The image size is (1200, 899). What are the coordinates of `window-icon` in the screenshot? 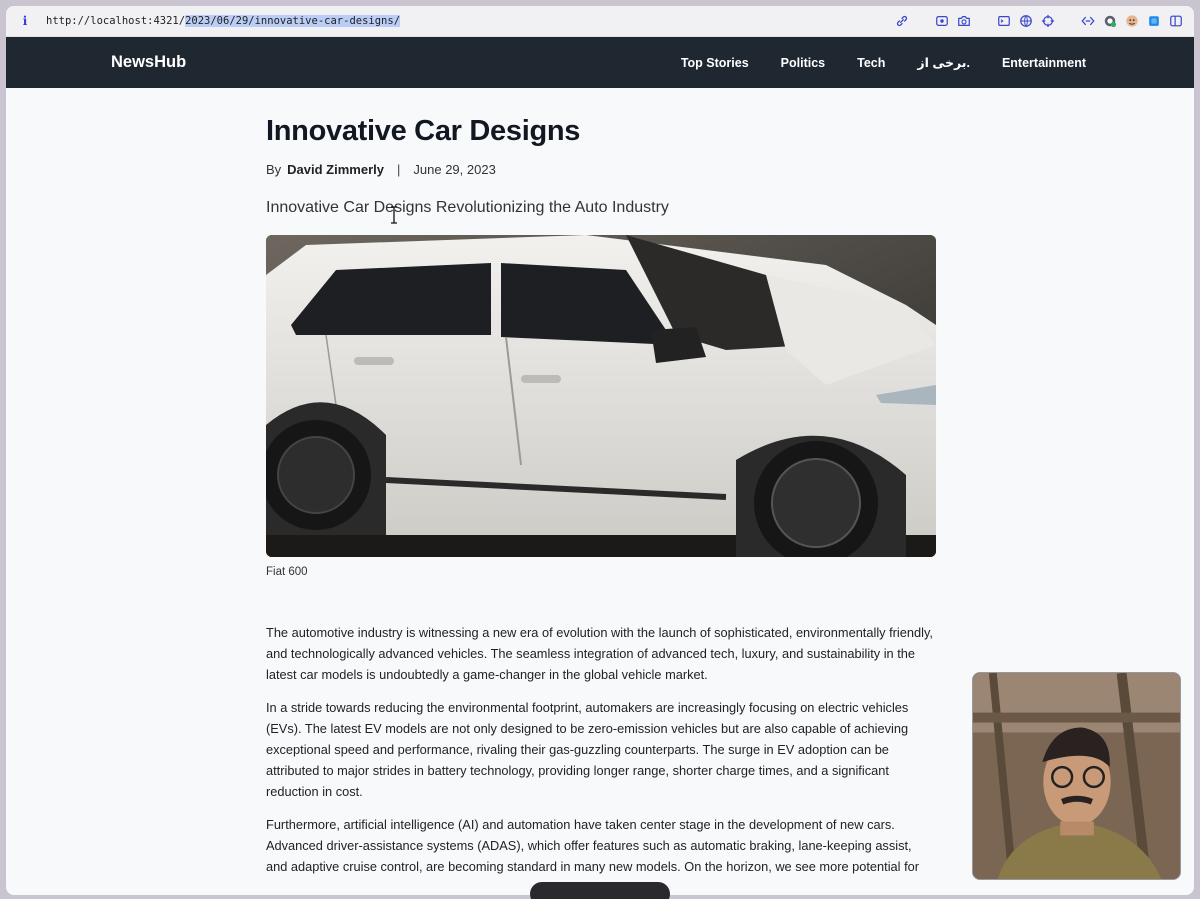 It's located at (1154, 21).